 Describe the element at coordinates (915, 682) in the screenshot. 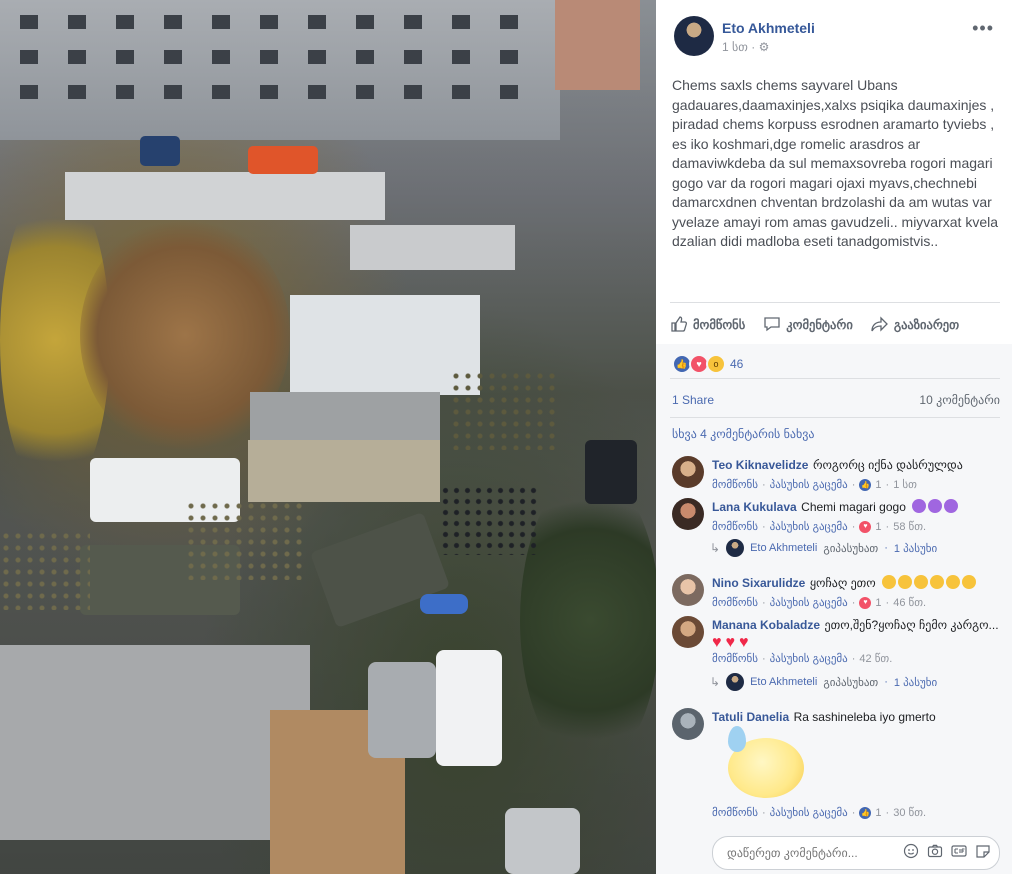

I see `reply-count: 1 პასუხი` at that location.